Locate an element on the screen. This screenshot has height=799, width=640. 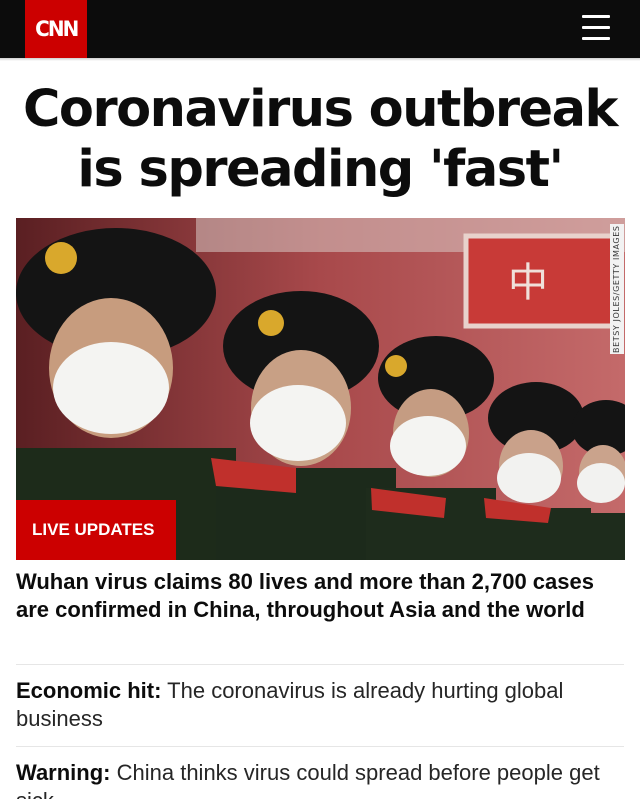
story-lead: Warning: is located at coordinates (63, 772).